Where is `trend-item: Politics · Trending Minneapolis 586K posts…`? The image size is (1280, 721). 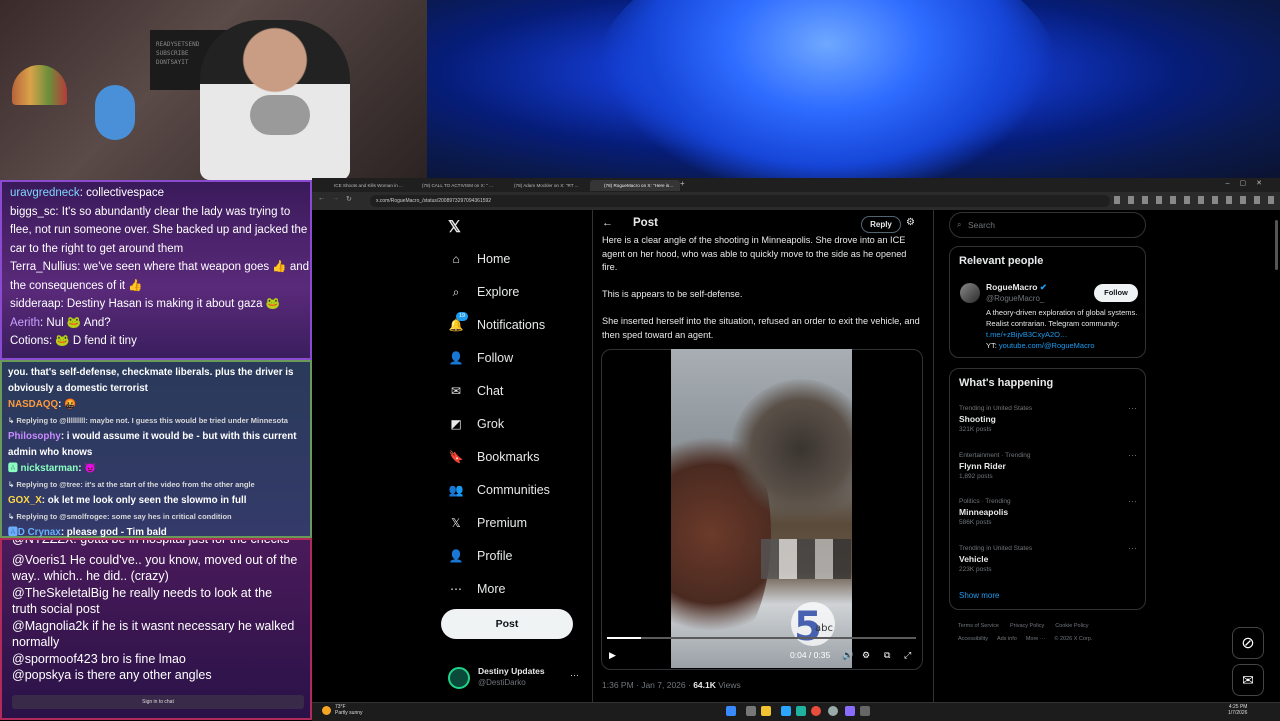 trend-item: Politics · Trending Minneapolis 586K posts… is located at coordinates (1049, 517).